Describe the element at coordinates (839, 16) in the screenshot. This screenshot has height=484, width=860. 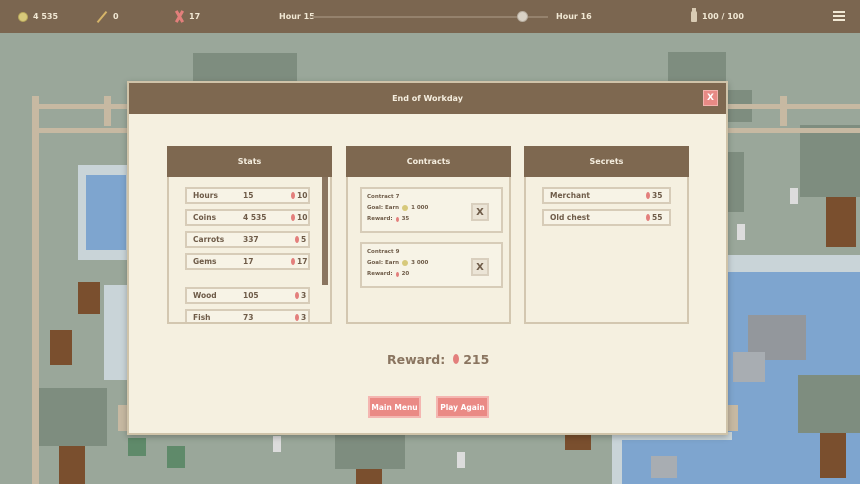
I see `menu-icon` at that location.